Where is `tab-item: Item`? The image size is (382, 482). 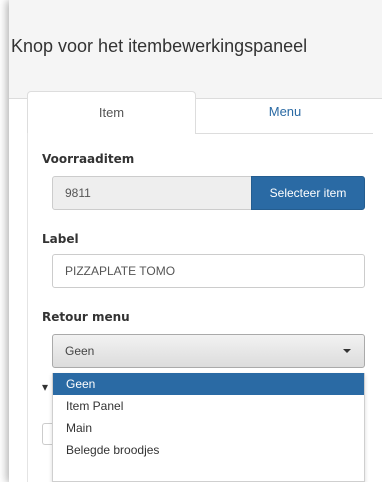 tab-item: Item is located at coordinates (111, 112).